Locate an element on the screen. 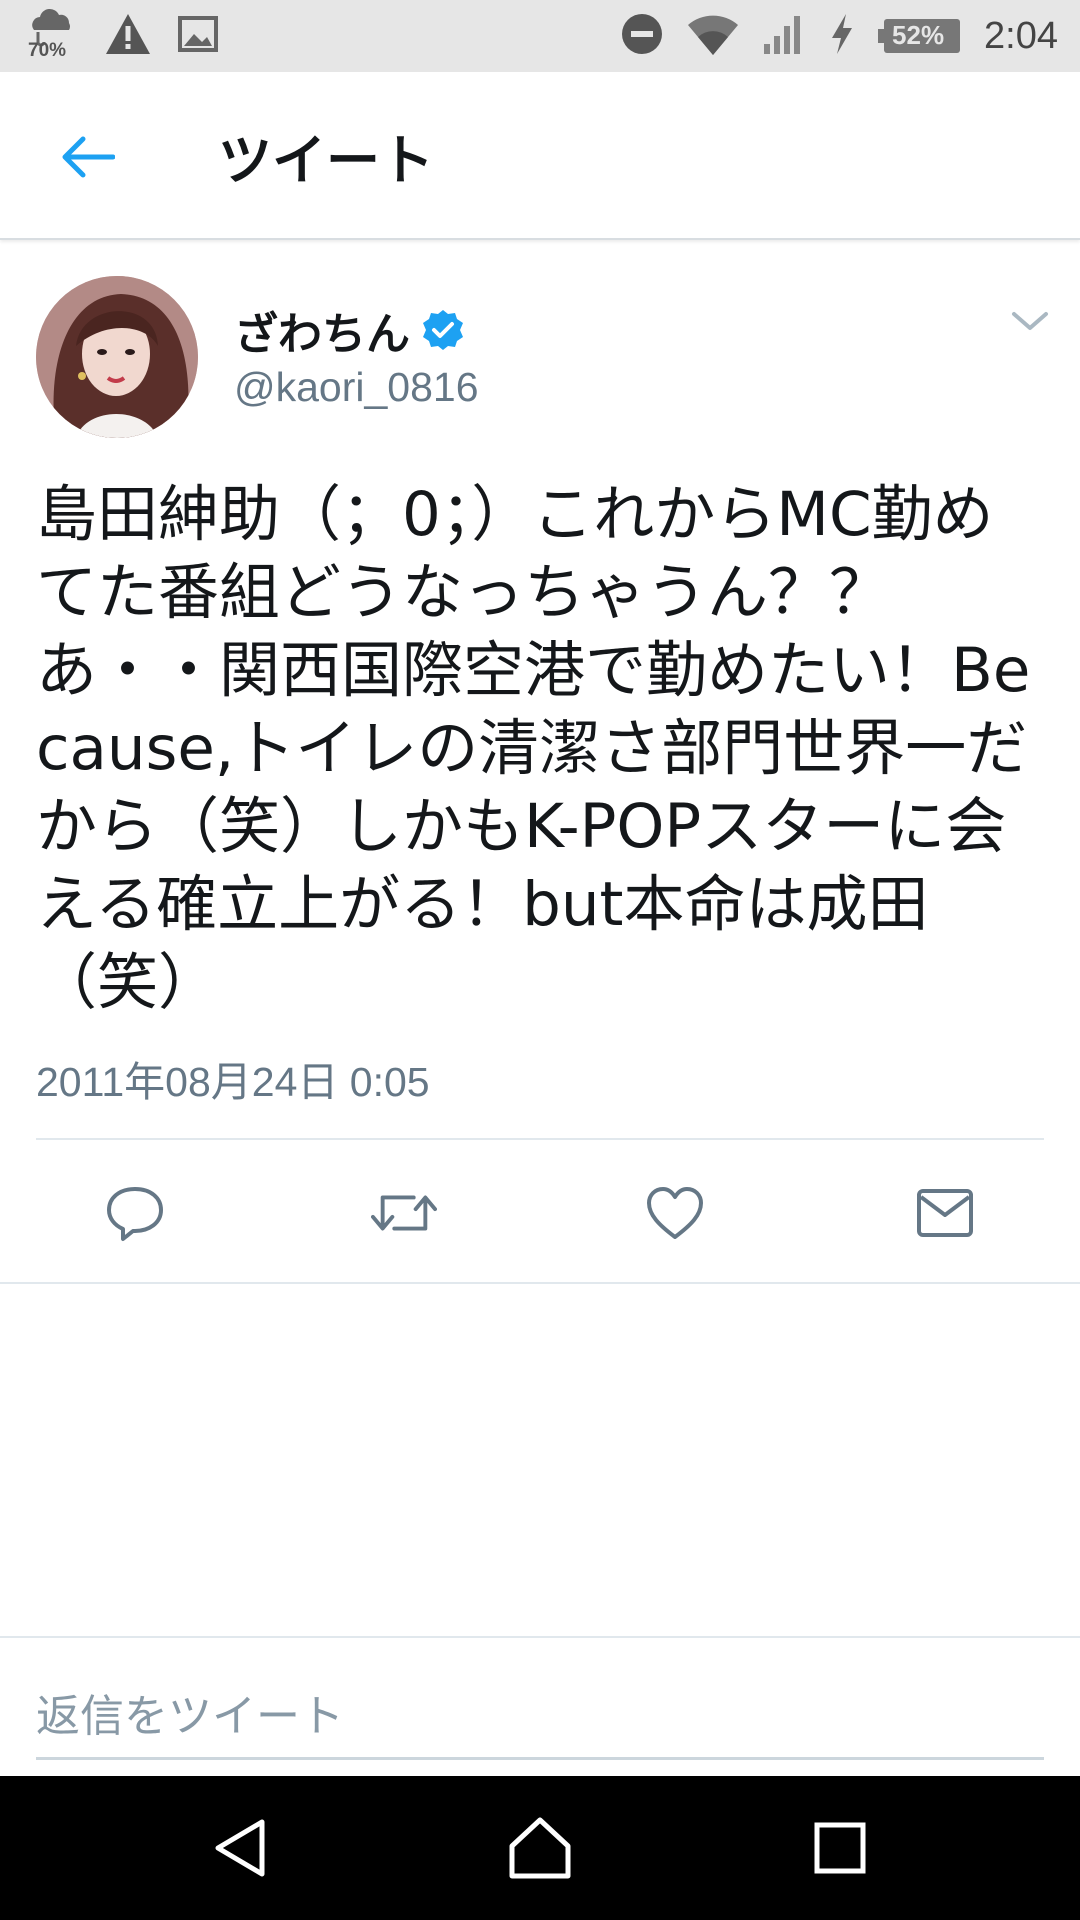 This screenshot has height=1920, width=1080. retweet-button is located at coordinates (404, 1213).